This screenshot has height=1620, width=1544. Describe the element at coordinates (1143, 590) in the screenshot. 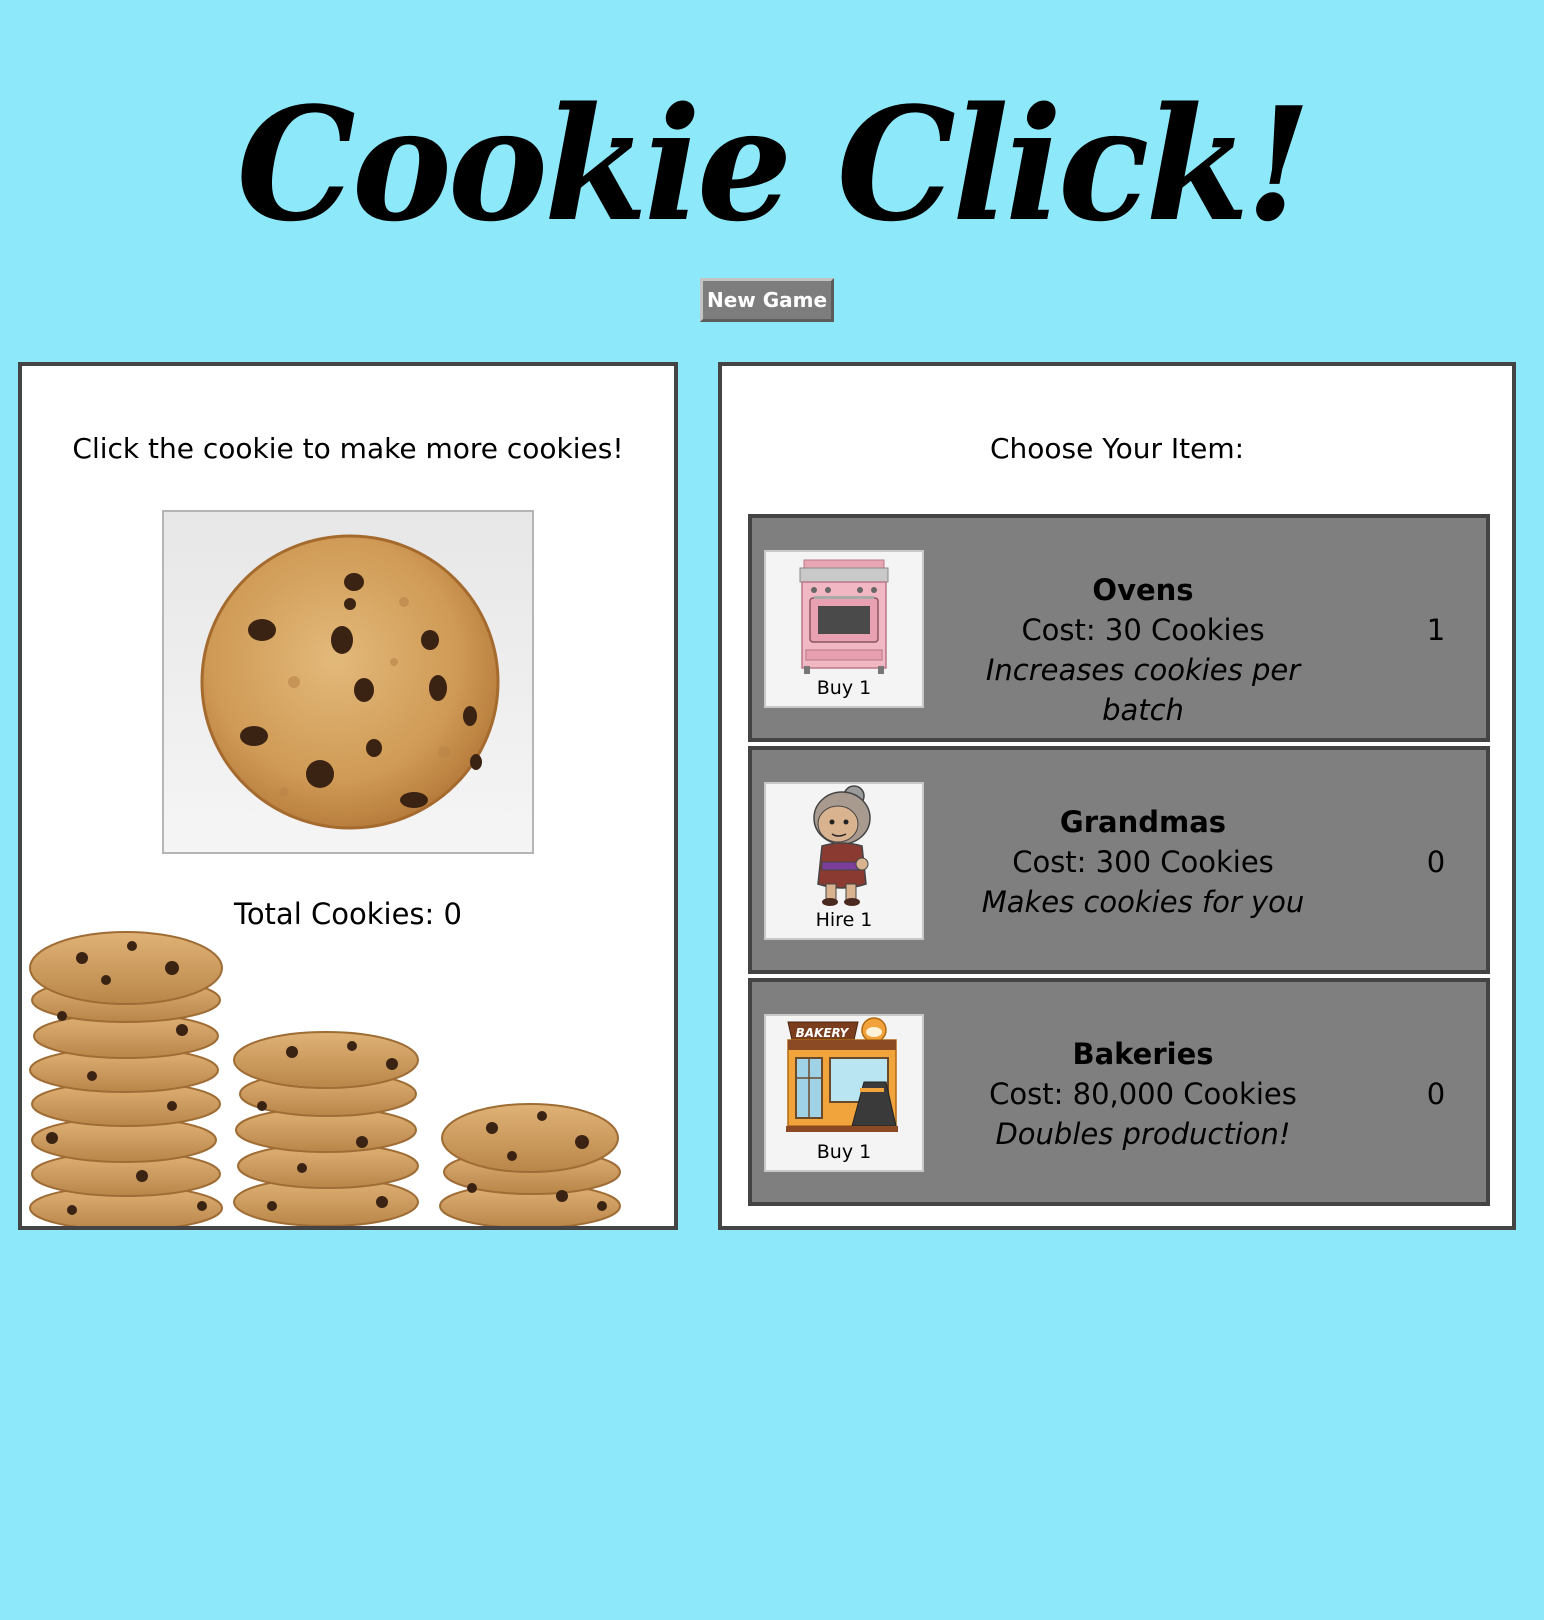

I see `oven-name: Ovens` at that location.